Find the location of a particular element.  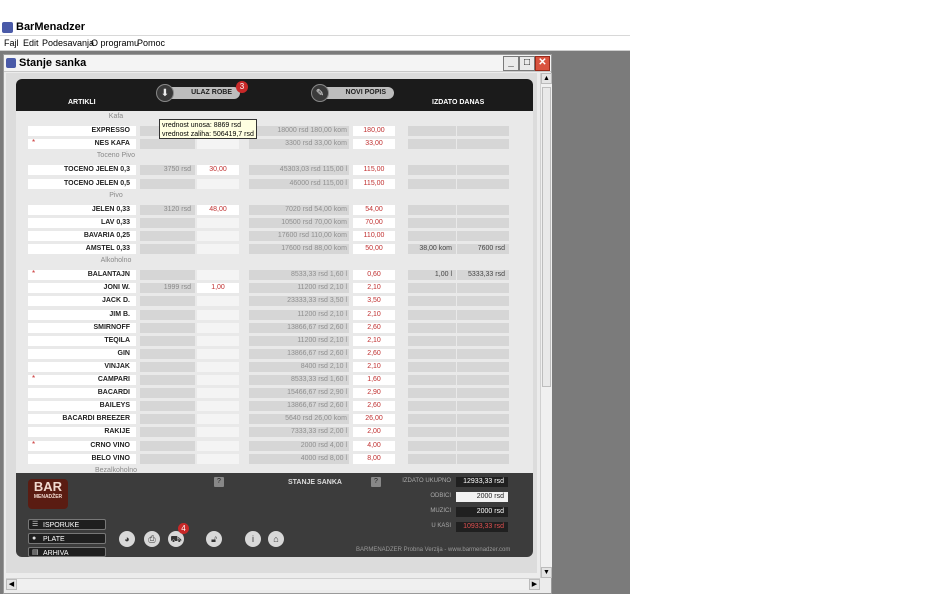

article-name: * CAMPARI is located at coordinates (82, 379).